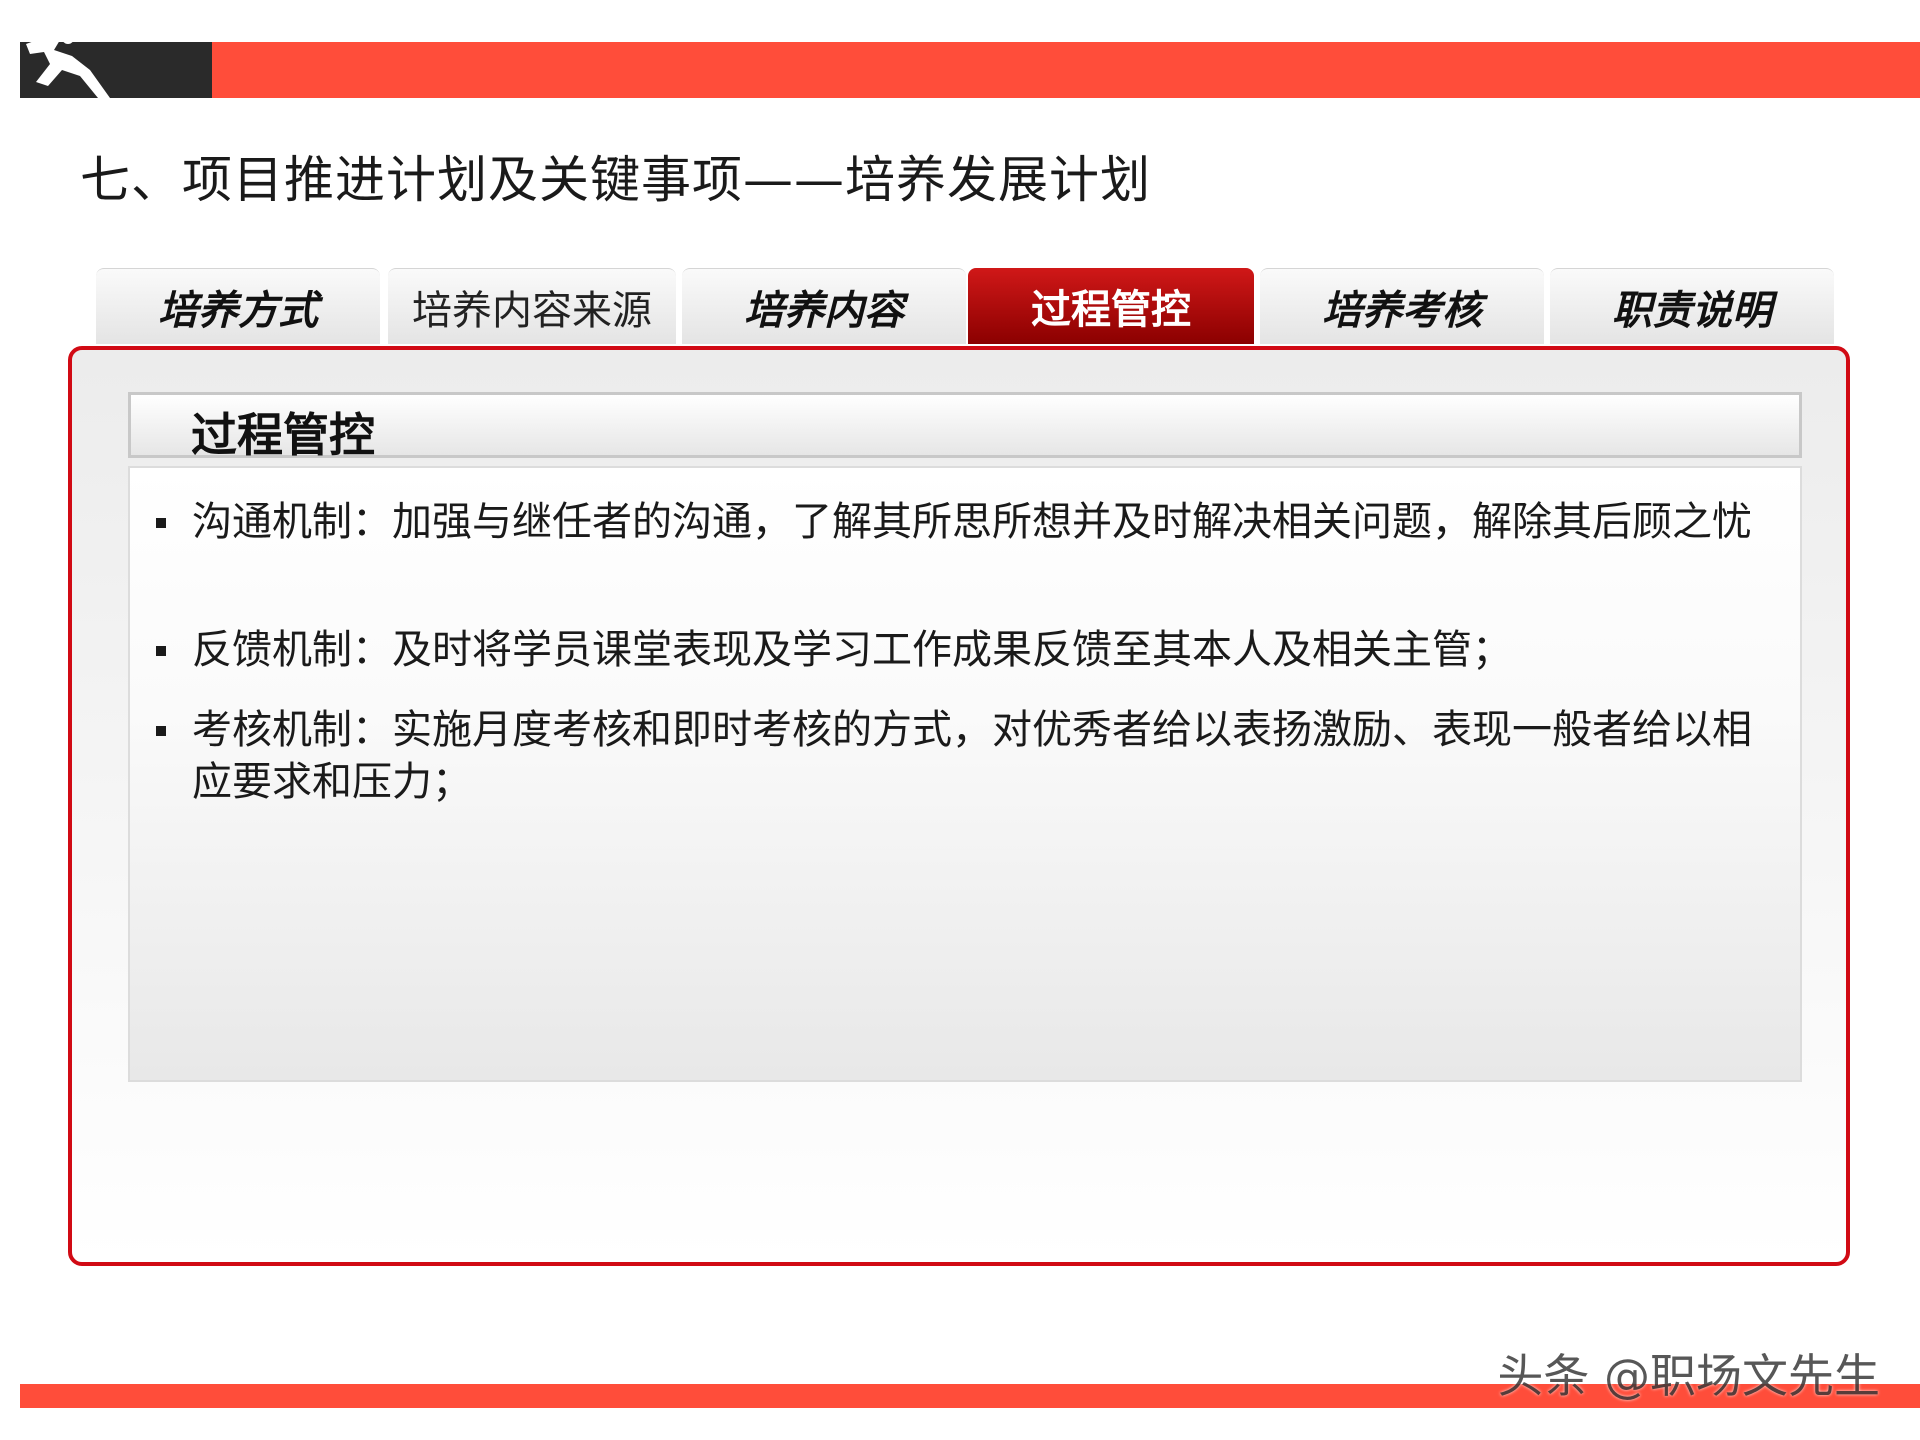 This screenshot has width=1920, height=1440. Describe the element at coordinates (852, 650) in the screenshot. I see `bullet-text: 反馈机制：及时将学员课堂表现及学习工作成果反馈至其本人及相关主管；` at that location.